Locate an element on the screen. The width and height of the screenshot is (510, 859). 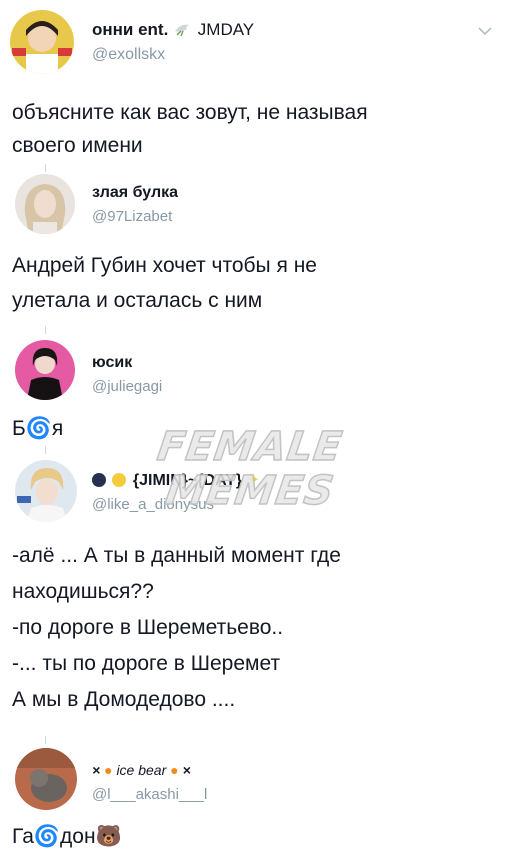
watermark: FEMALE MEMES is located at coordinates (250, 479).